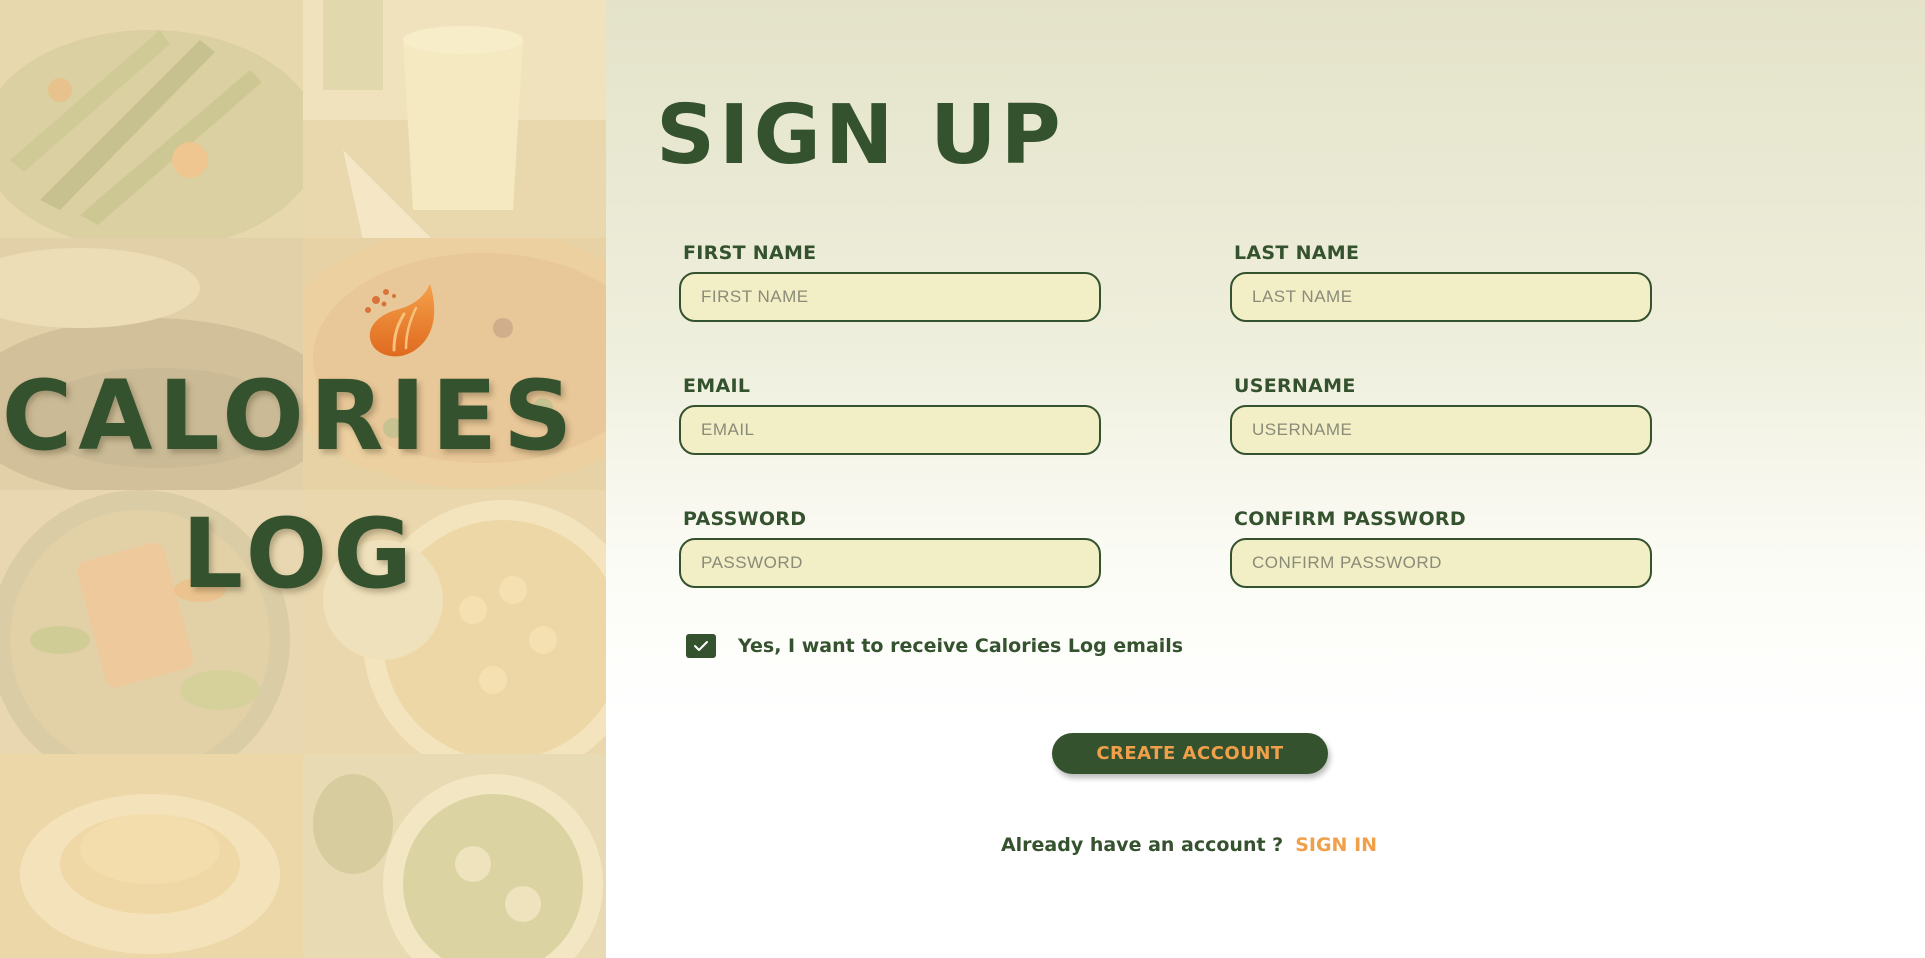 The image size is (1925, 958). I want to click on email-field-group: EMAIL, so click(891, 415).